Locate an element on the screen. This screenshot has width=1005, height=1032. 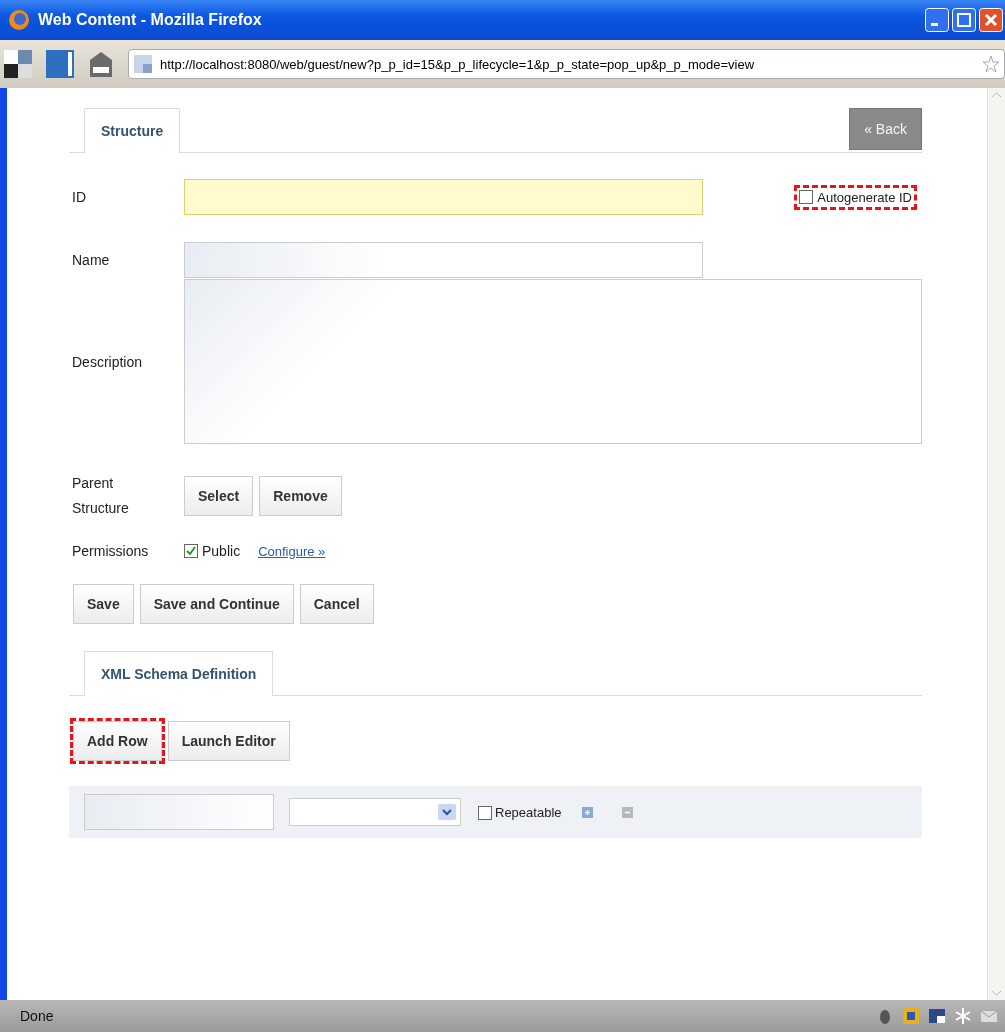
checkbox-label: Public is located at coordinates (221, 551).